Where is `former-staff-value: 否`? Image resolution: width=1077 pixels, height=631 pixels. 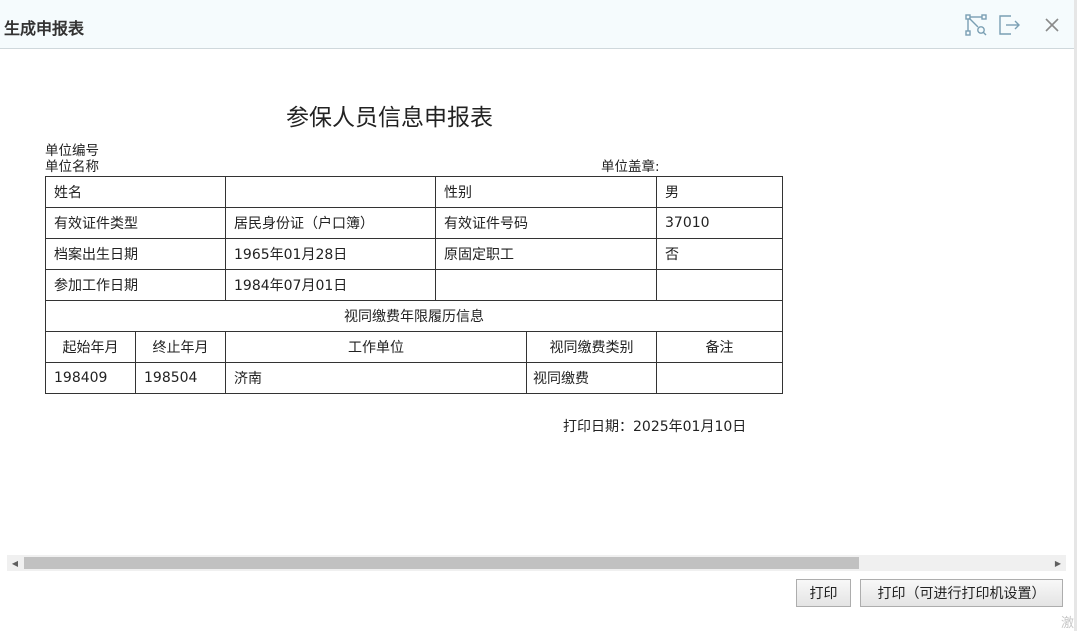
former-staff-value: 否 is located at coordinates (719, 254).